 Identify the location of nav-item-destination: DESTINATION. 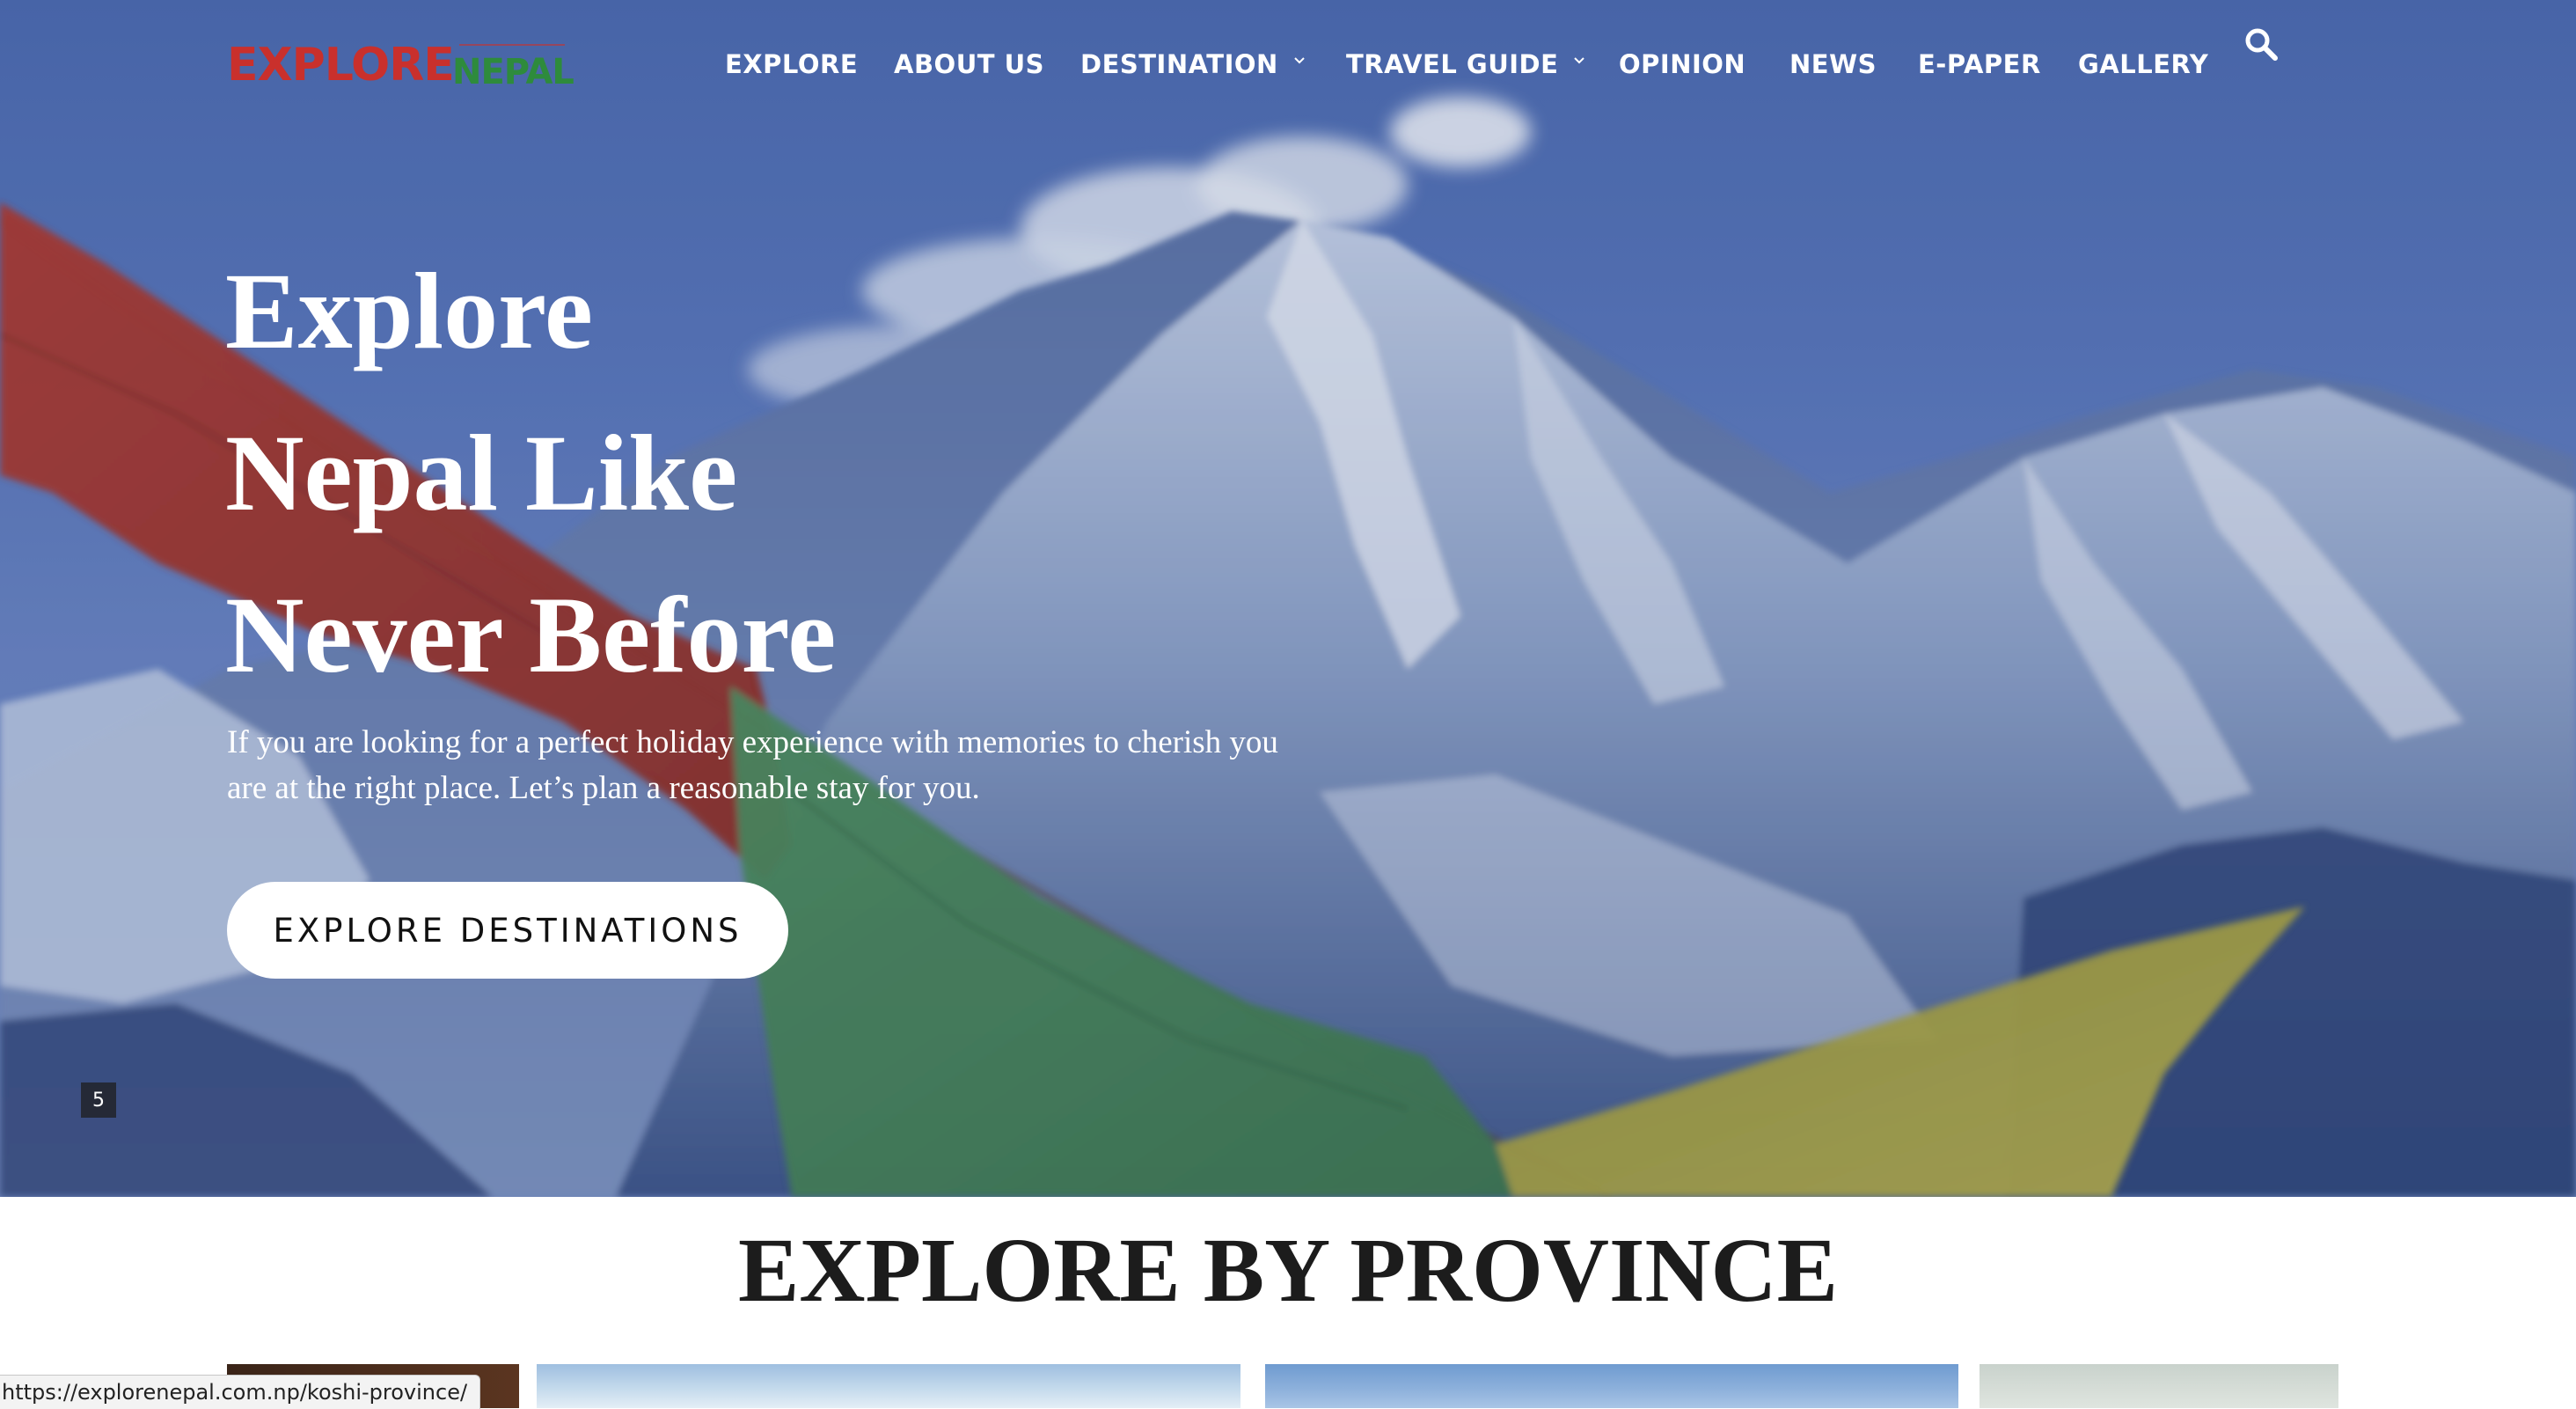
(1192, 64).